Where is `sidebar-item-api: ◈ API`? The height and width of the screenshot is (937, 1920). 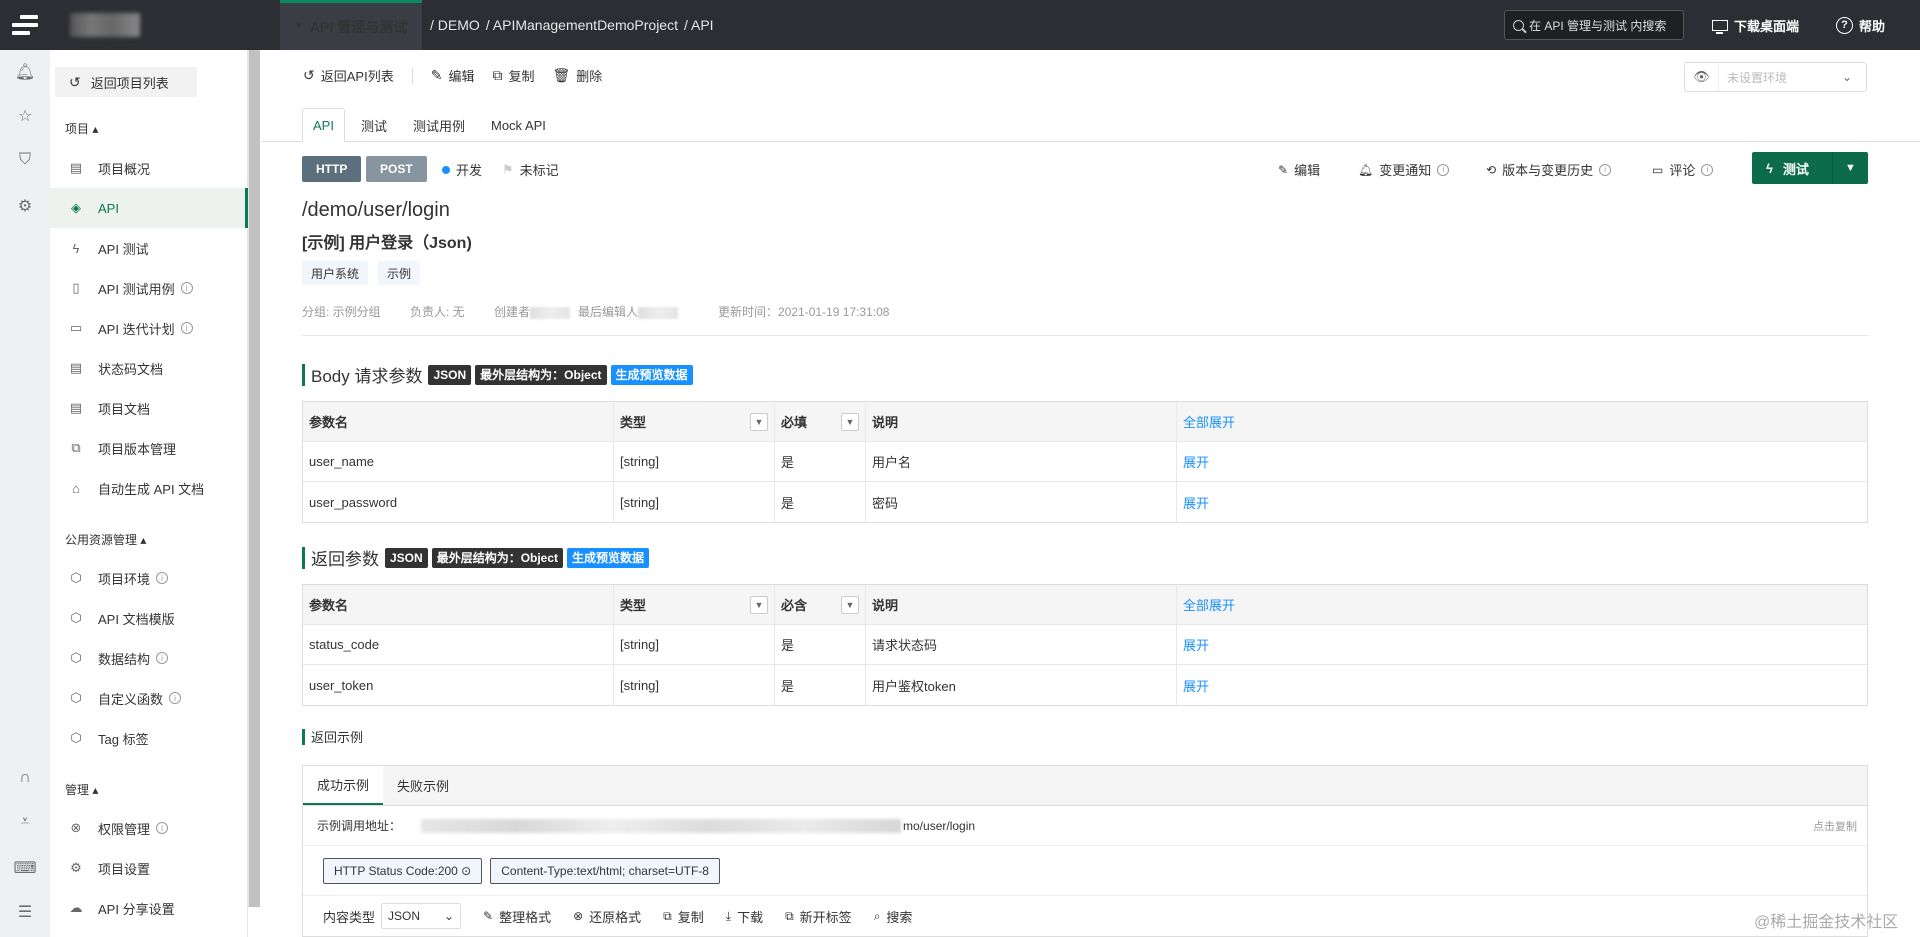
sidebar-item-api: ◈ API is located at coordinates (149, 208).